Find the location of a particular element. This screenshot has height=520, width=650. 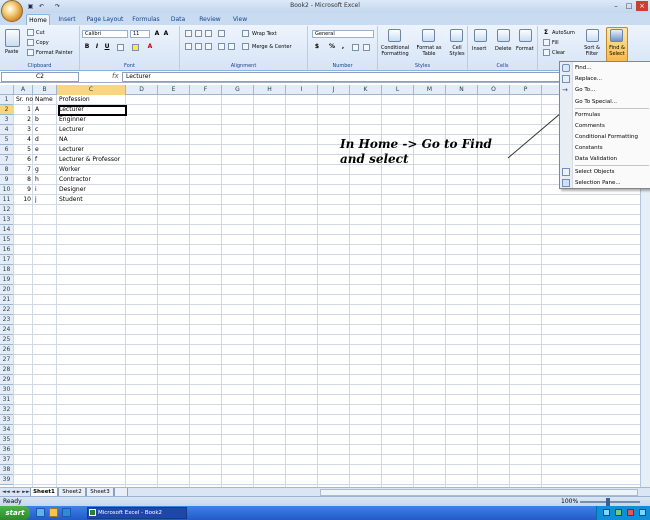

menu-item-conditional-formatting: Conditional Formatting is located at coordinates (606, 137).